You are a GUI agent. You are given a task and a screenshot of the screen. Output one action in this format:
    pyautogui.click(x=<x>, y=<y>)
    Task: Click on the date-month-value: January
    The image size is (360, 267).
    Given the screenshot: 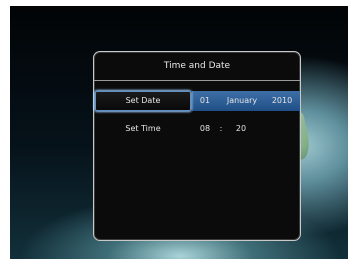 What is the action you would take?
    pyautogui.click(x=242, y=101)
    